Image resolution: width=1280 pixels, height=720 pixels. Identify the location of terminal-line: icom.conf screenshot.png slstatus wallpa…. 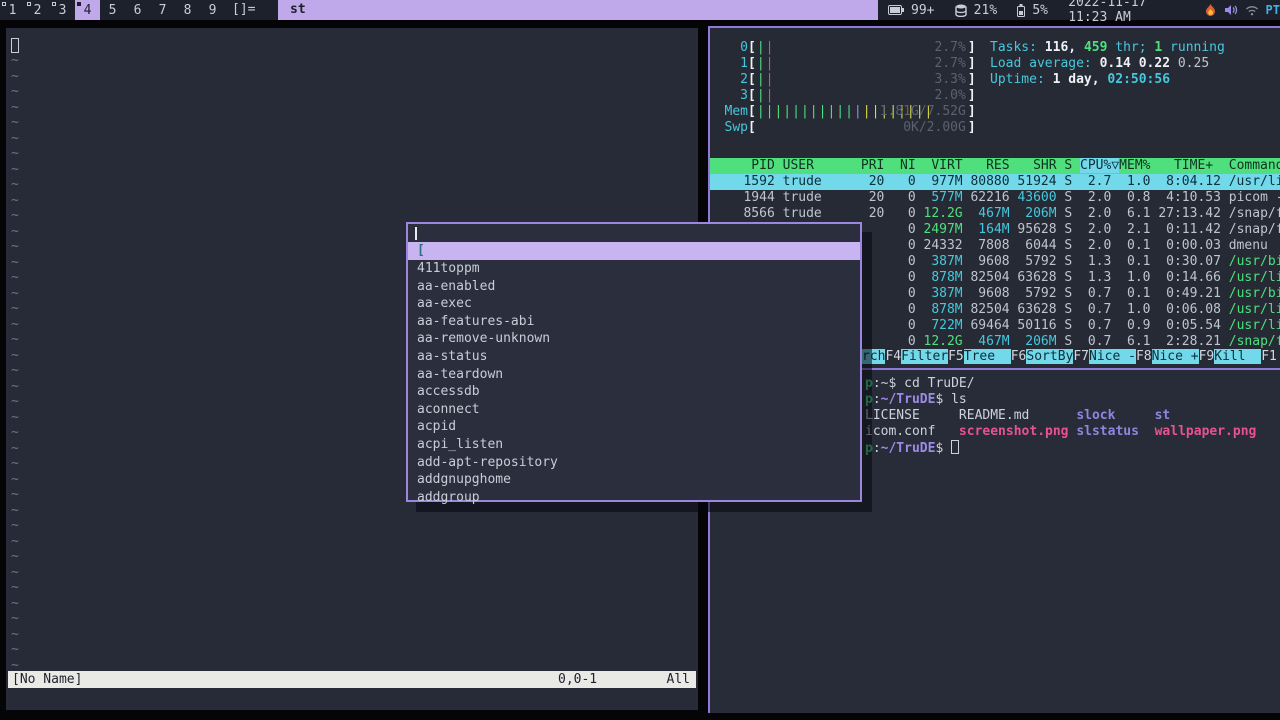
(1061, 431).